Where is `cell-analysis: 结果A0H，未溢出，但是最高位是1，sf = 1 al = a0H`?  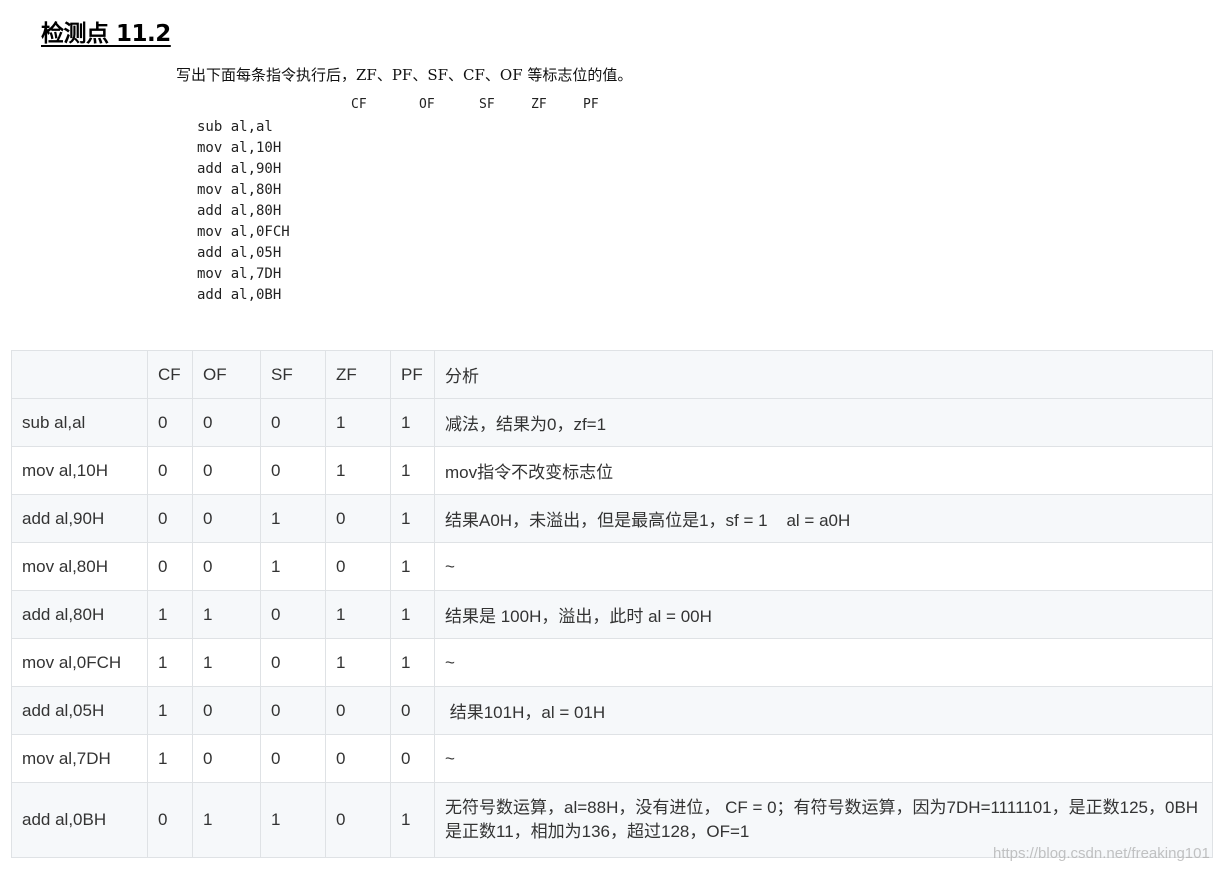 cell-analysis: 结果A0H，未溢出，但是最高位是1，sf = 1 al = a0H is located at coordinates (823, 518).